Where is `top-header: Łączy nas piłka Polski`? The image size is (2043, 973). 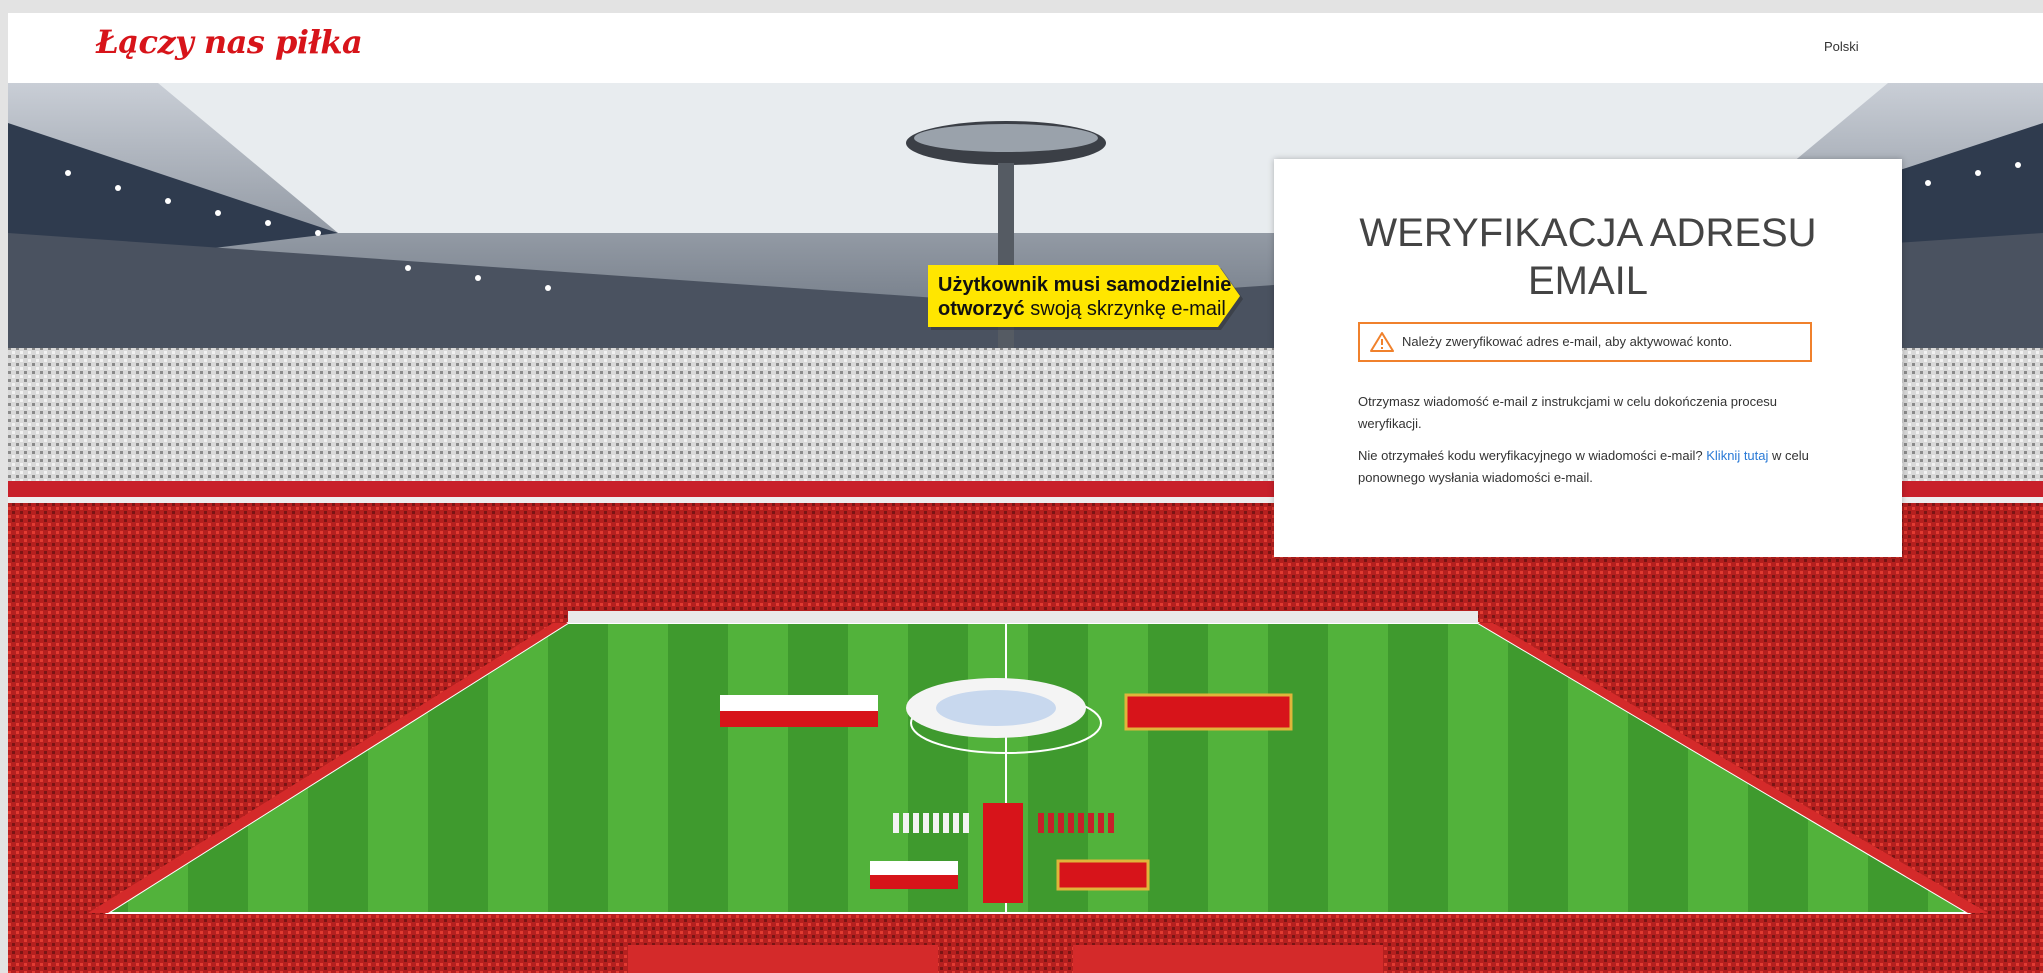
top-header: Łączy nas piłka Polski is located at coordinates (1025, 48).